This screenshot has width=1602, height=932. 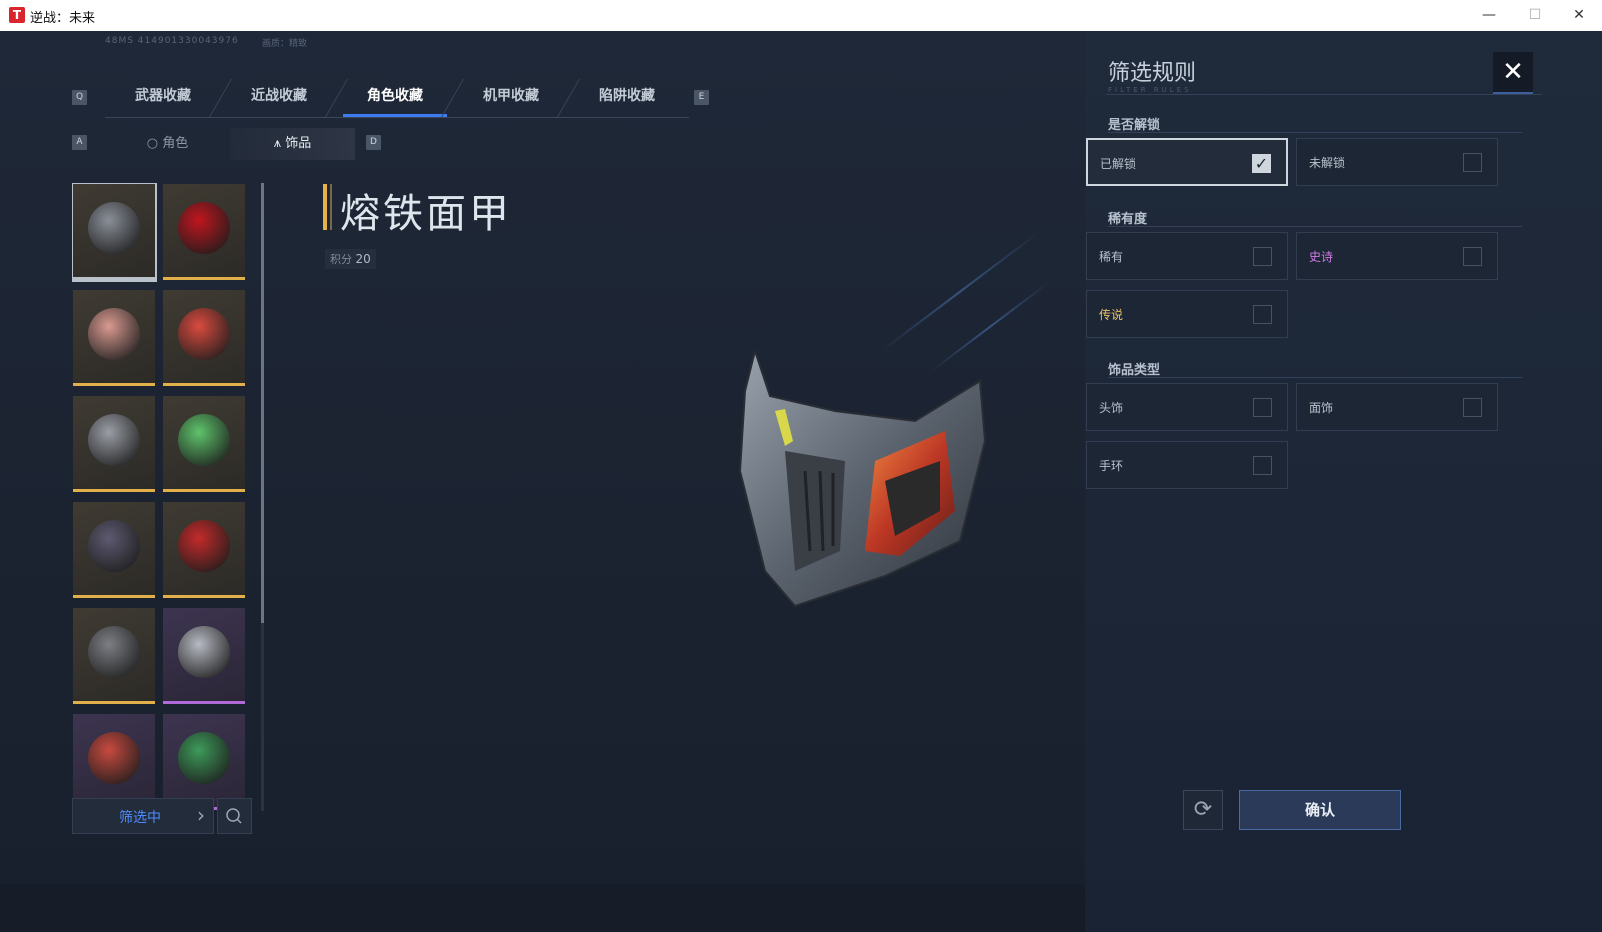 I want to click on tab-label: 角色收藏, so click(x=395, y=96).